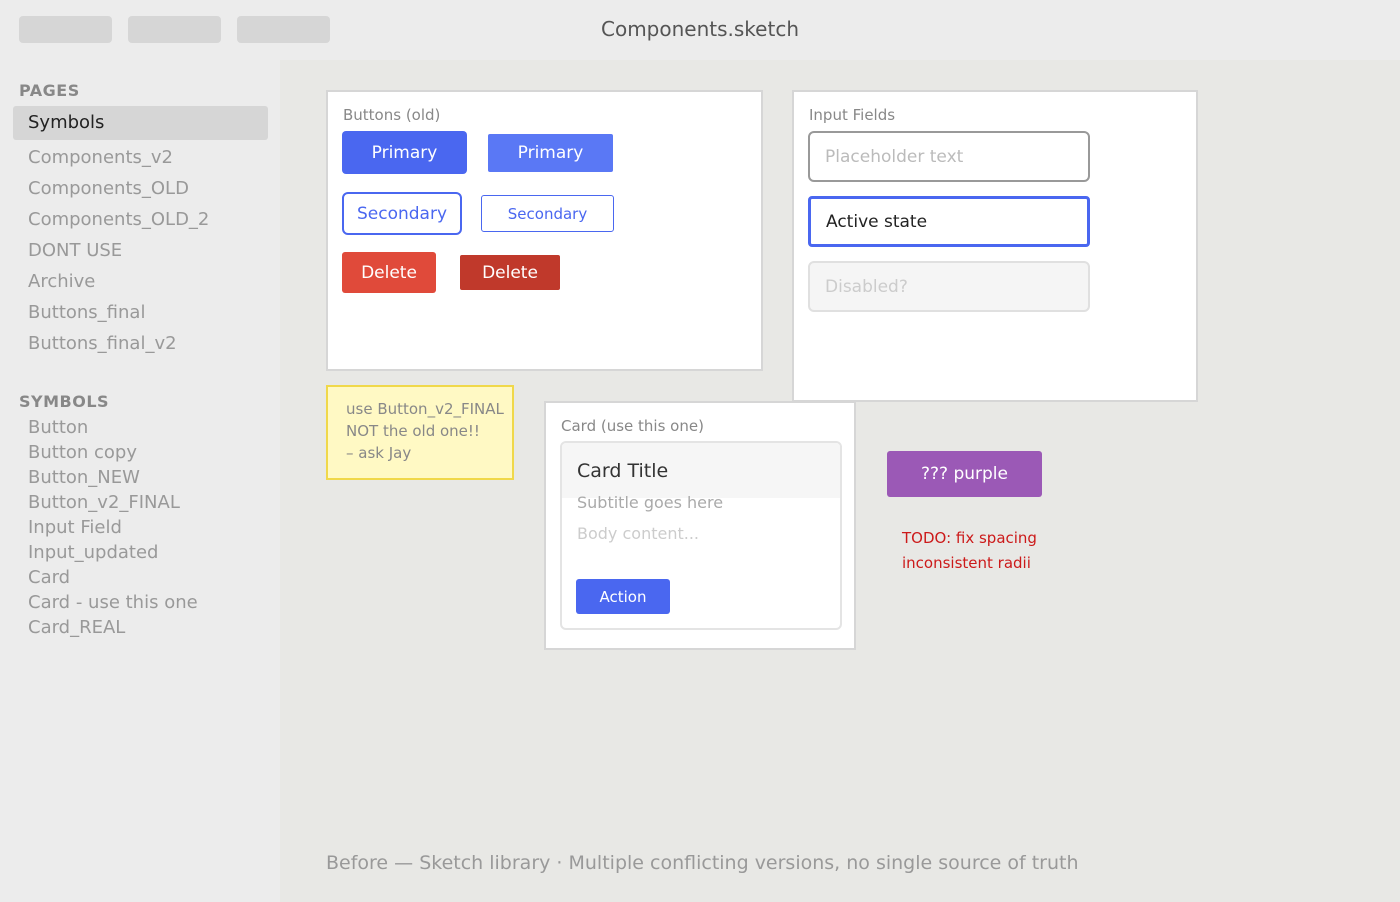 The height and width of the screenshot is (902, 1400). What do you see at coordinates (949, 156) in the screenshot?
I see `placeholder-input: Placeholder text` at bounding box center [949, 156].